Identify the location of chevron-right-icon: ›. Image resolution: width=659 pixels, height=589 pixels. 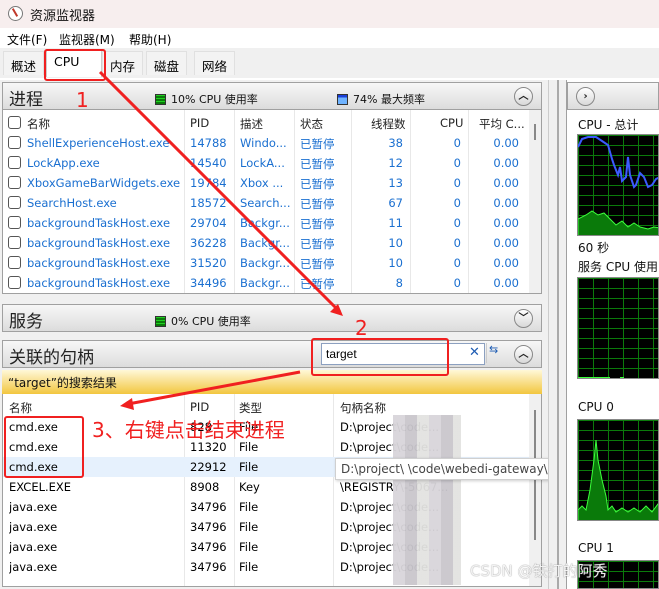
(585, 96).